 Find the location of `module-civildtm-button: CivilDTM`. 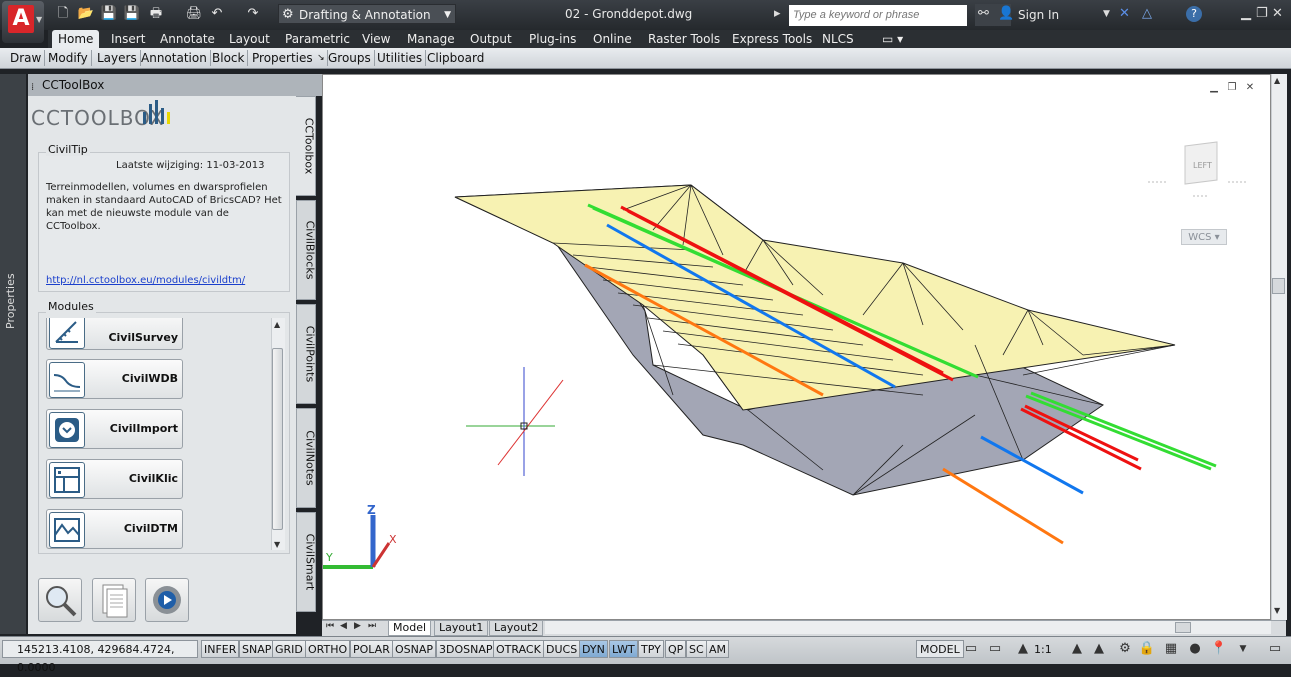

module-civildtm-button: CivilDTM is located at coordinates (114, 529).